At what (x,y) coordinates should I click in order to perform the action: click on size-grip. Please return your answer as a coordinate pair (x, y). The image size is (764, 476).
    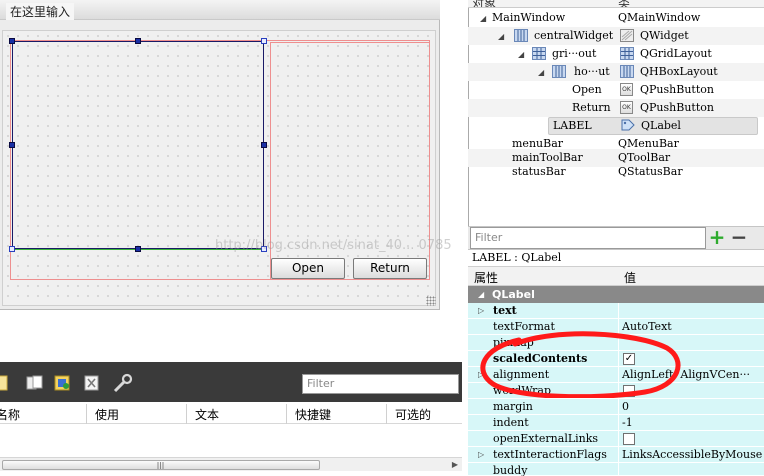
    Looking at the image, I should click on (431, 301).